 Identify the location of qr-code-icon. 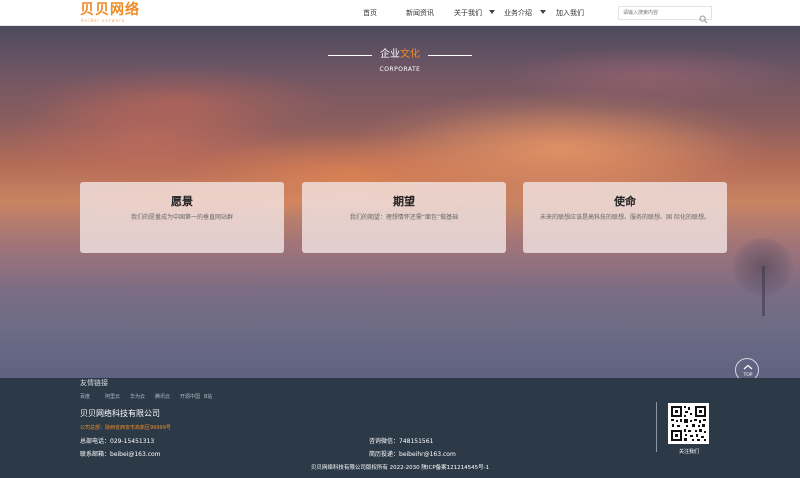
(688, 423).